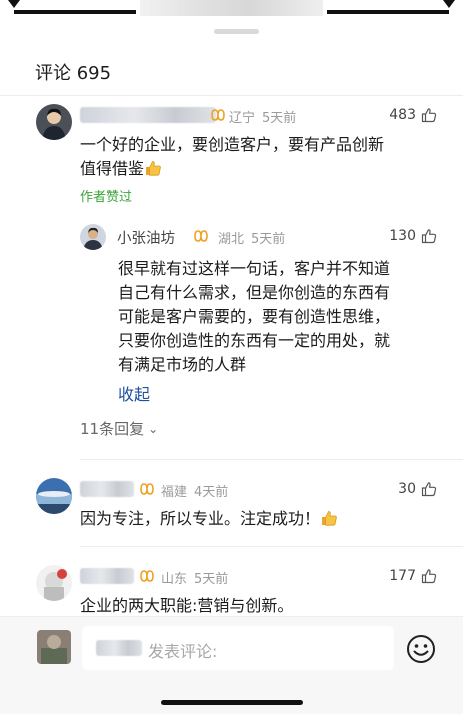  What do you see at coordinates (232, 144) in the screenshot?
I see `comment-line: 一个好的企业，要创造客户，要有产品创新` at bounding box center [232, 144].